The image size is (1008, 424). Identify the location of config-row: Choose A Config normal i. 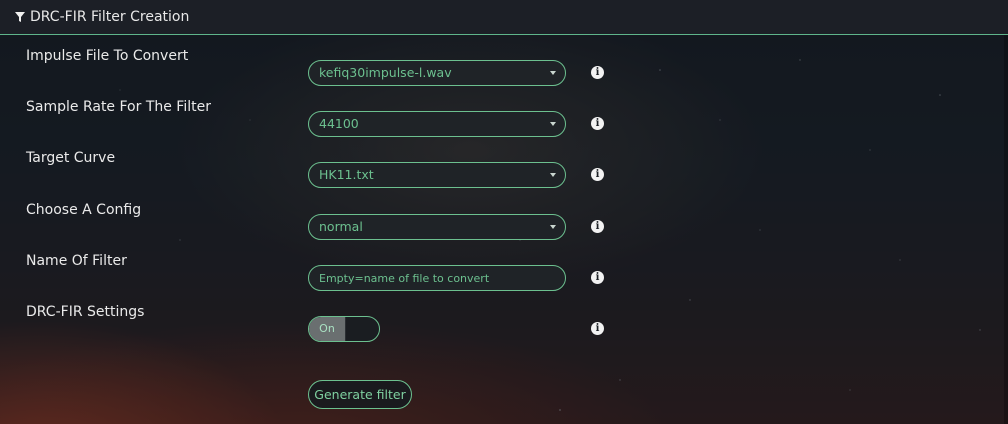
(502, 222).